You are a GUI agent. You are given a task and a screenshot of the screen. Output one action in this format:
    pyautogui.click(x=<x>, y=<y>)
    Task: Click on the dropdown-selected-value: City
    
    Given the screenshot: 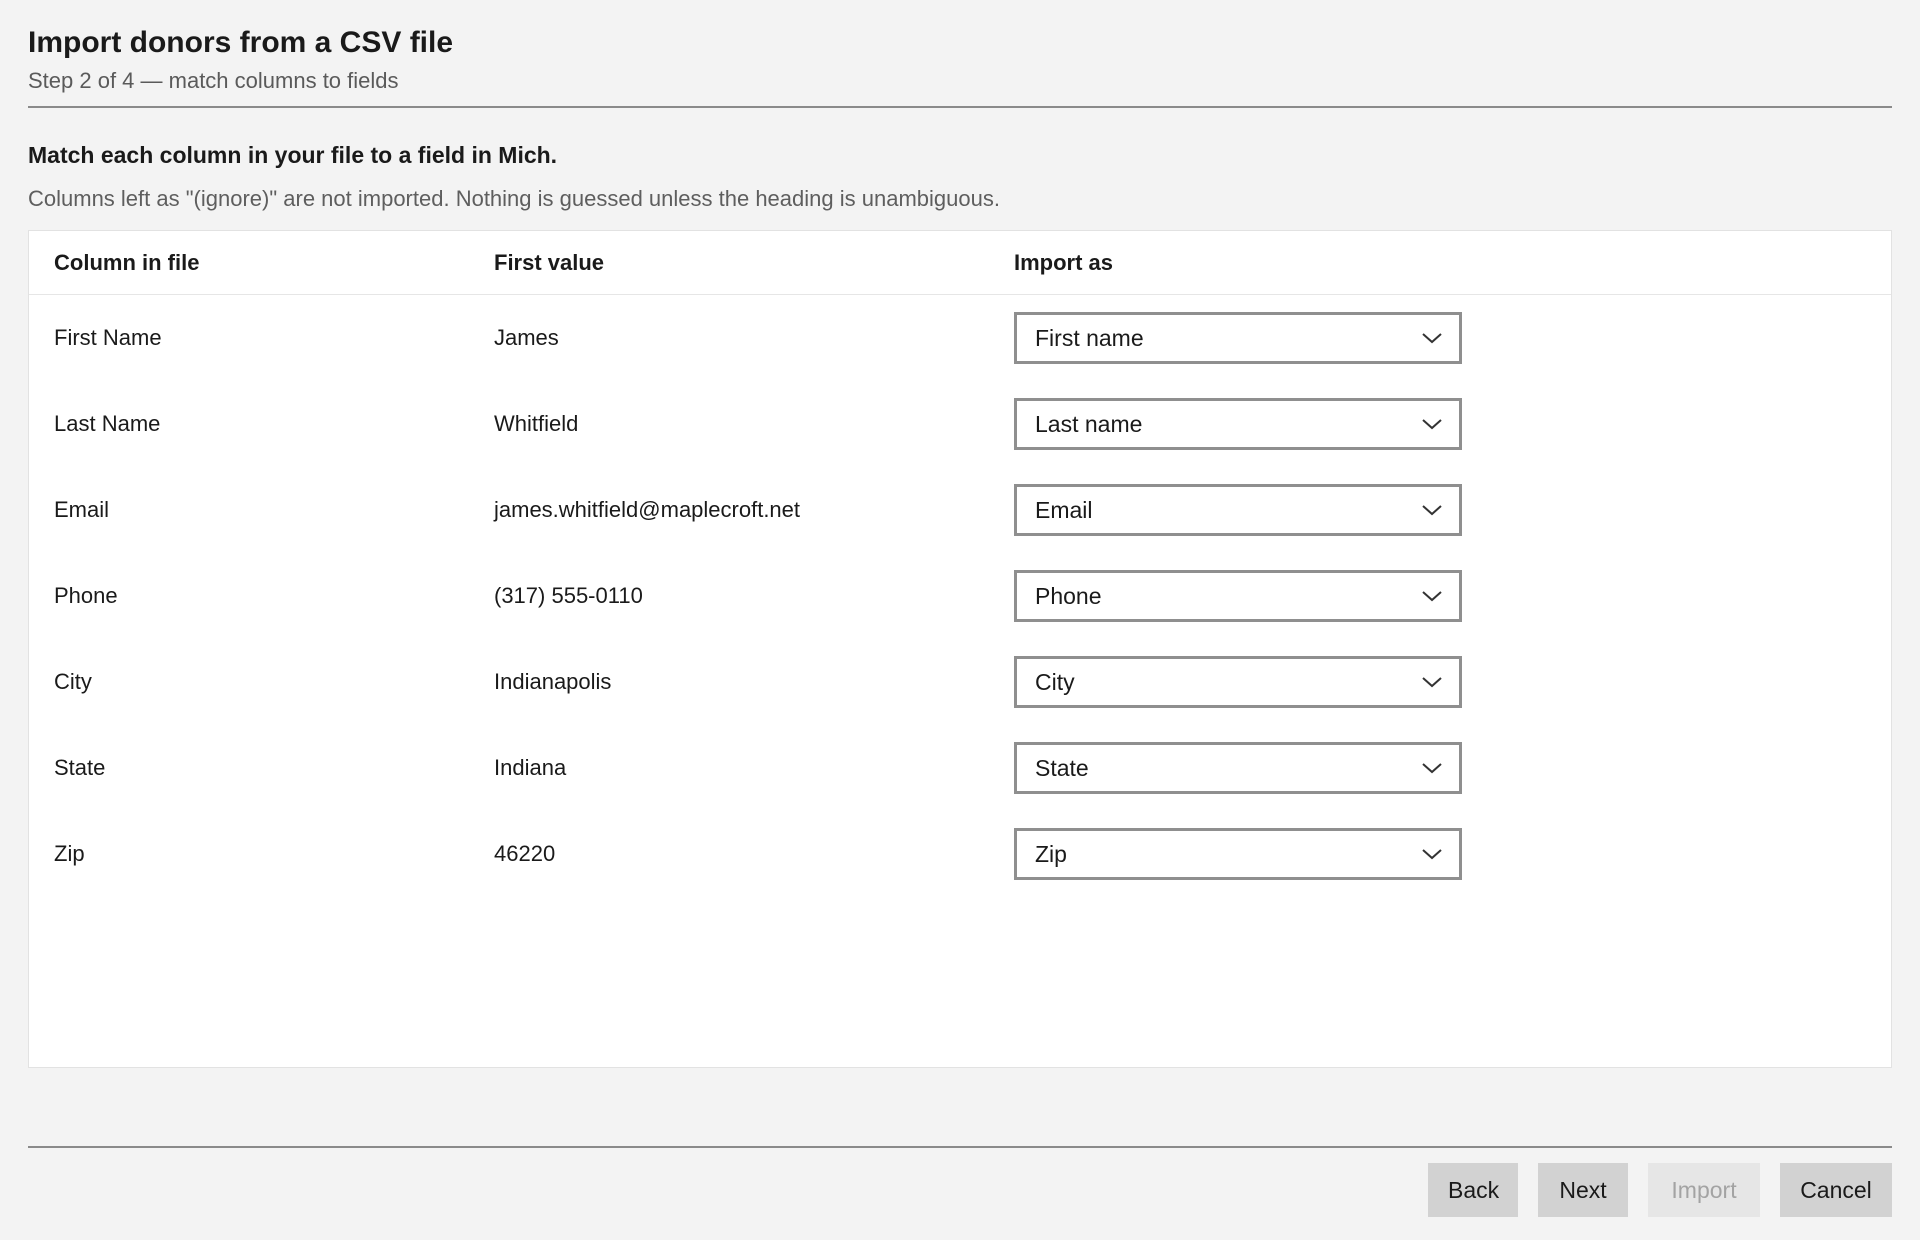 What is the action you would take?
    pyautogui.click(x=1055, y=681)
    